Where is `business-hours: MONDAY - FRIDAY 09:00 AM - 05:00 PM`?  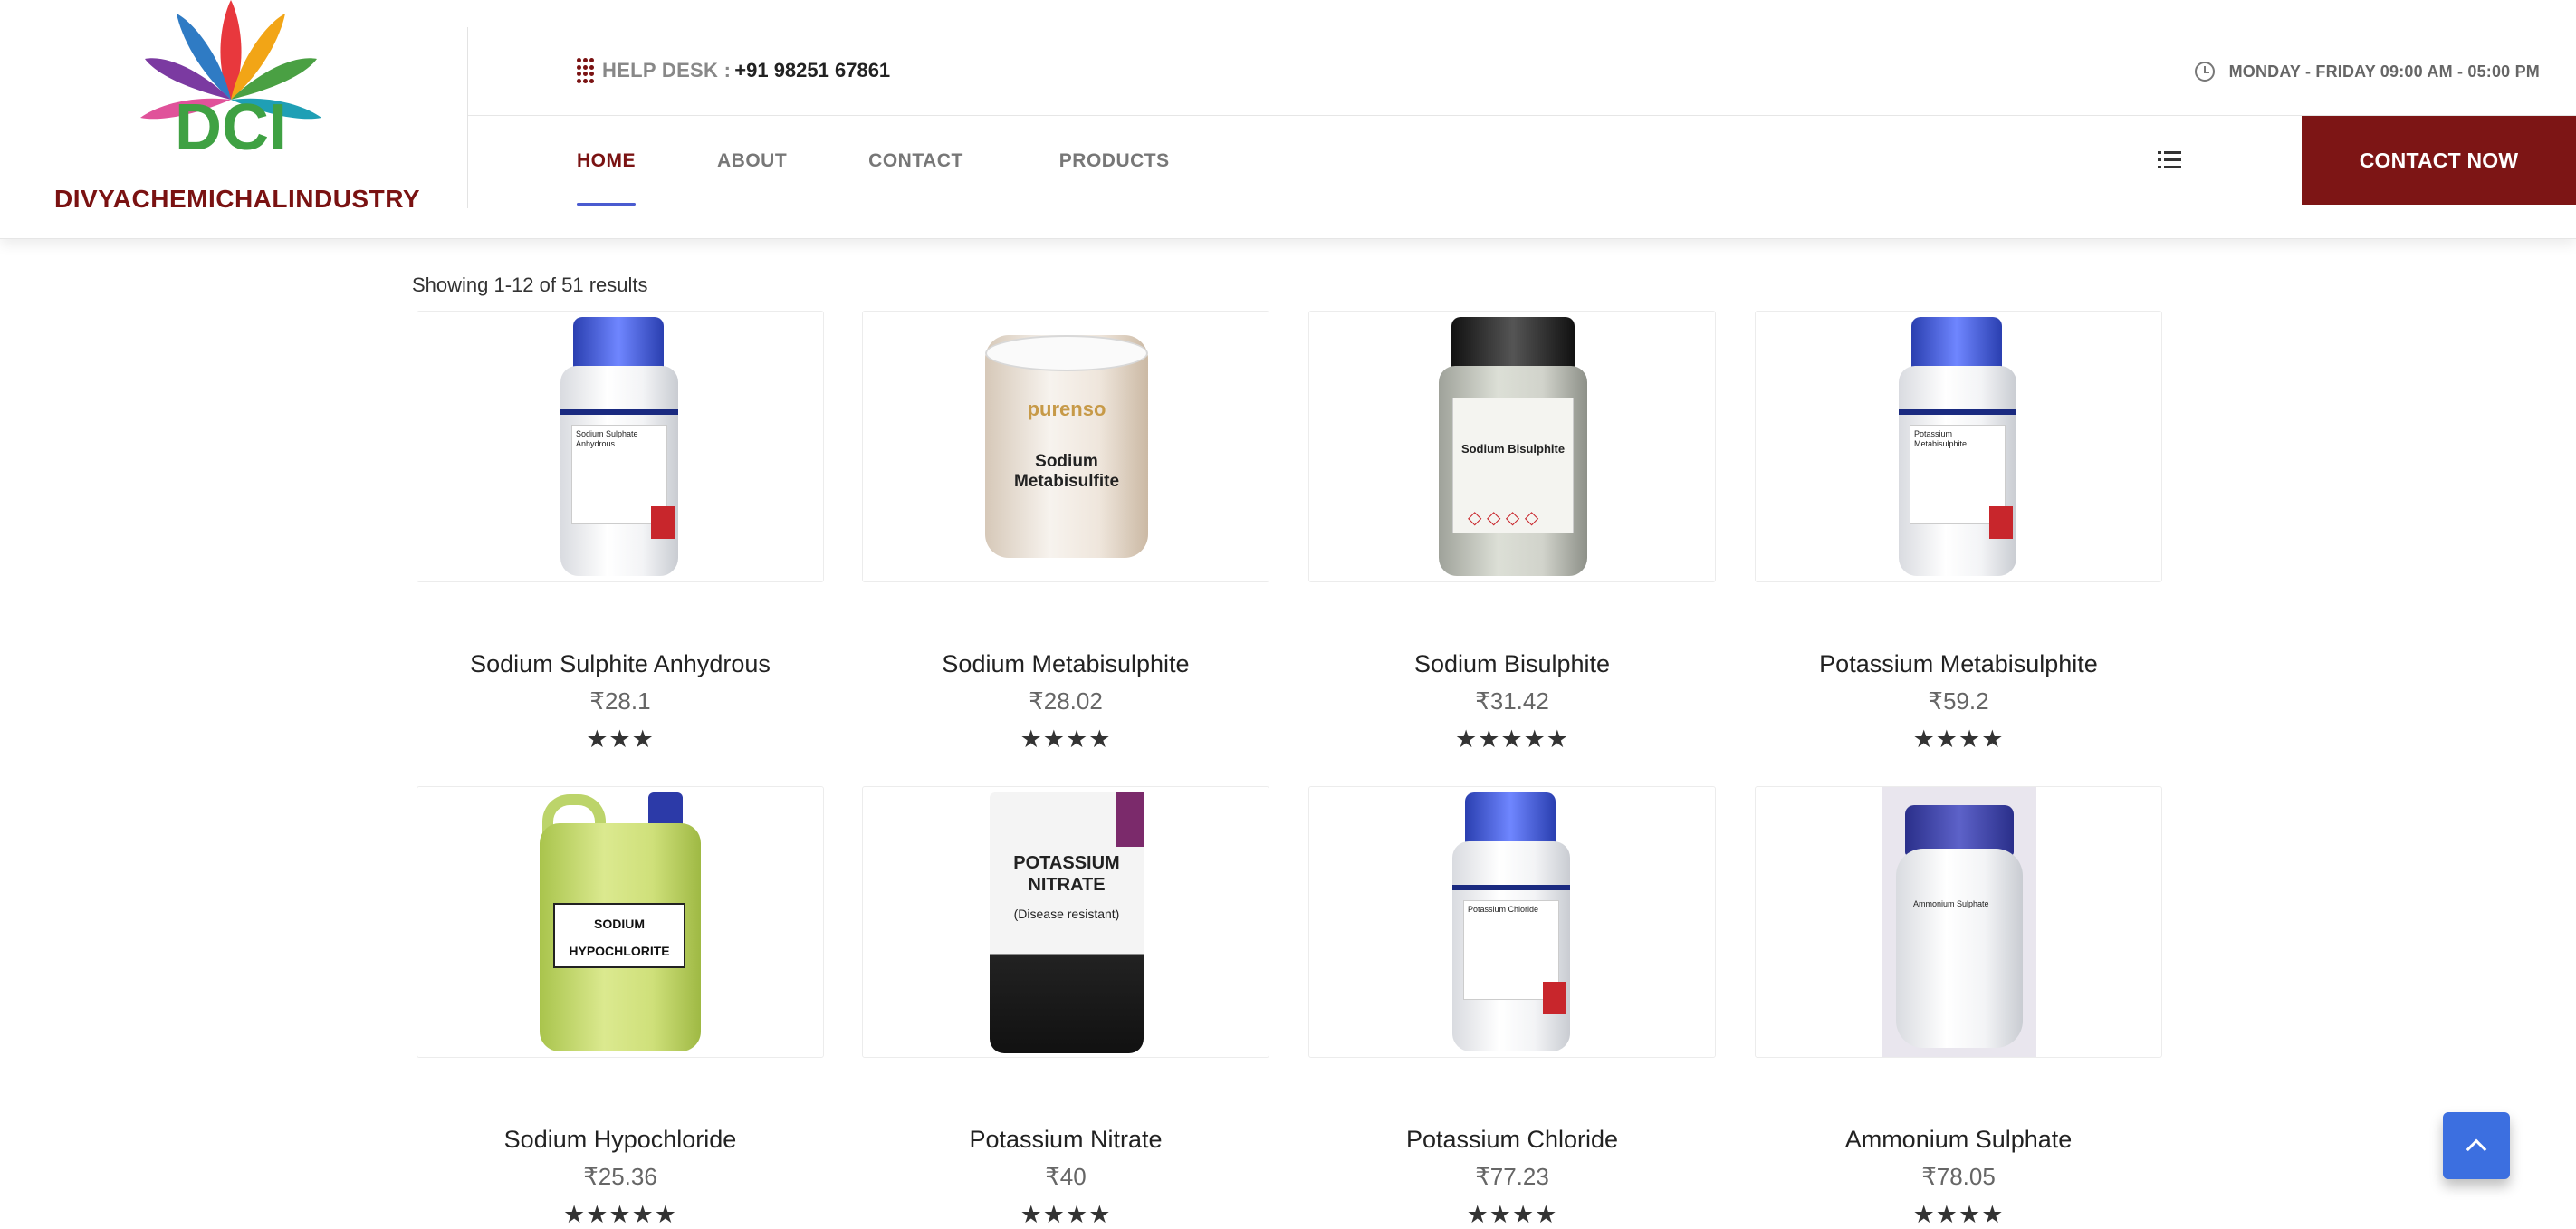
business-hours: MONDAY - FRIDAY 09:00 AM - 05:00 PM is located at coordinates (2367, 72).